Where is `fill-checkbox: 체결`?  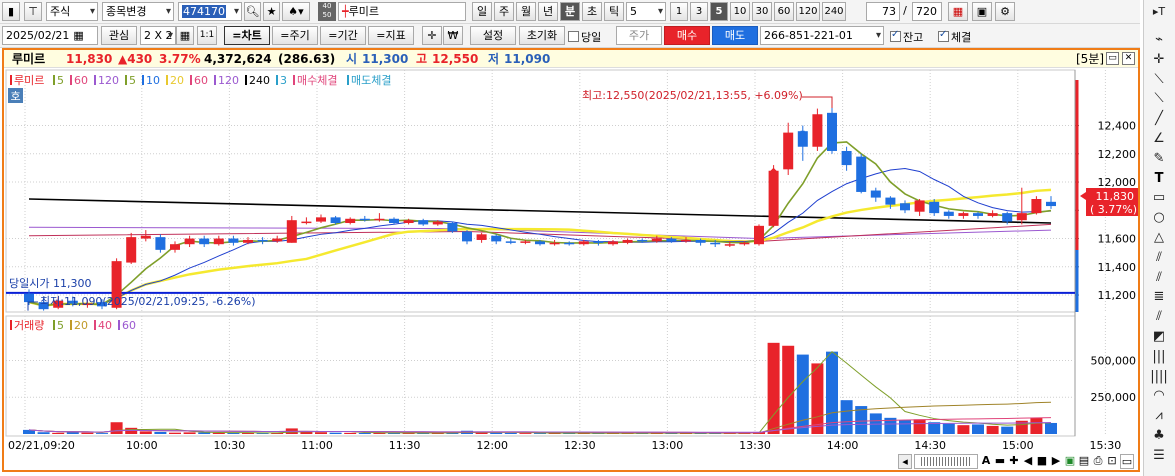 fill-checkbox: 체결 is located at coordinates (954, 37).